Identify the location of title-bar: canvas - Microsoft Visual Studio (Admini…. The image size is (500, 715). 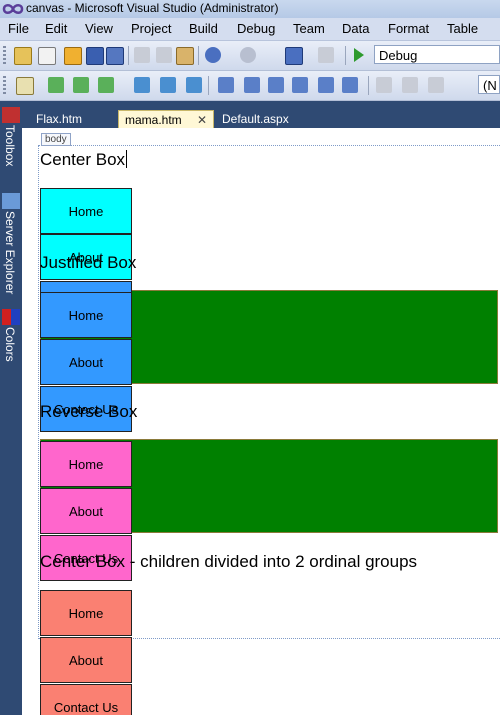
(250, 9).